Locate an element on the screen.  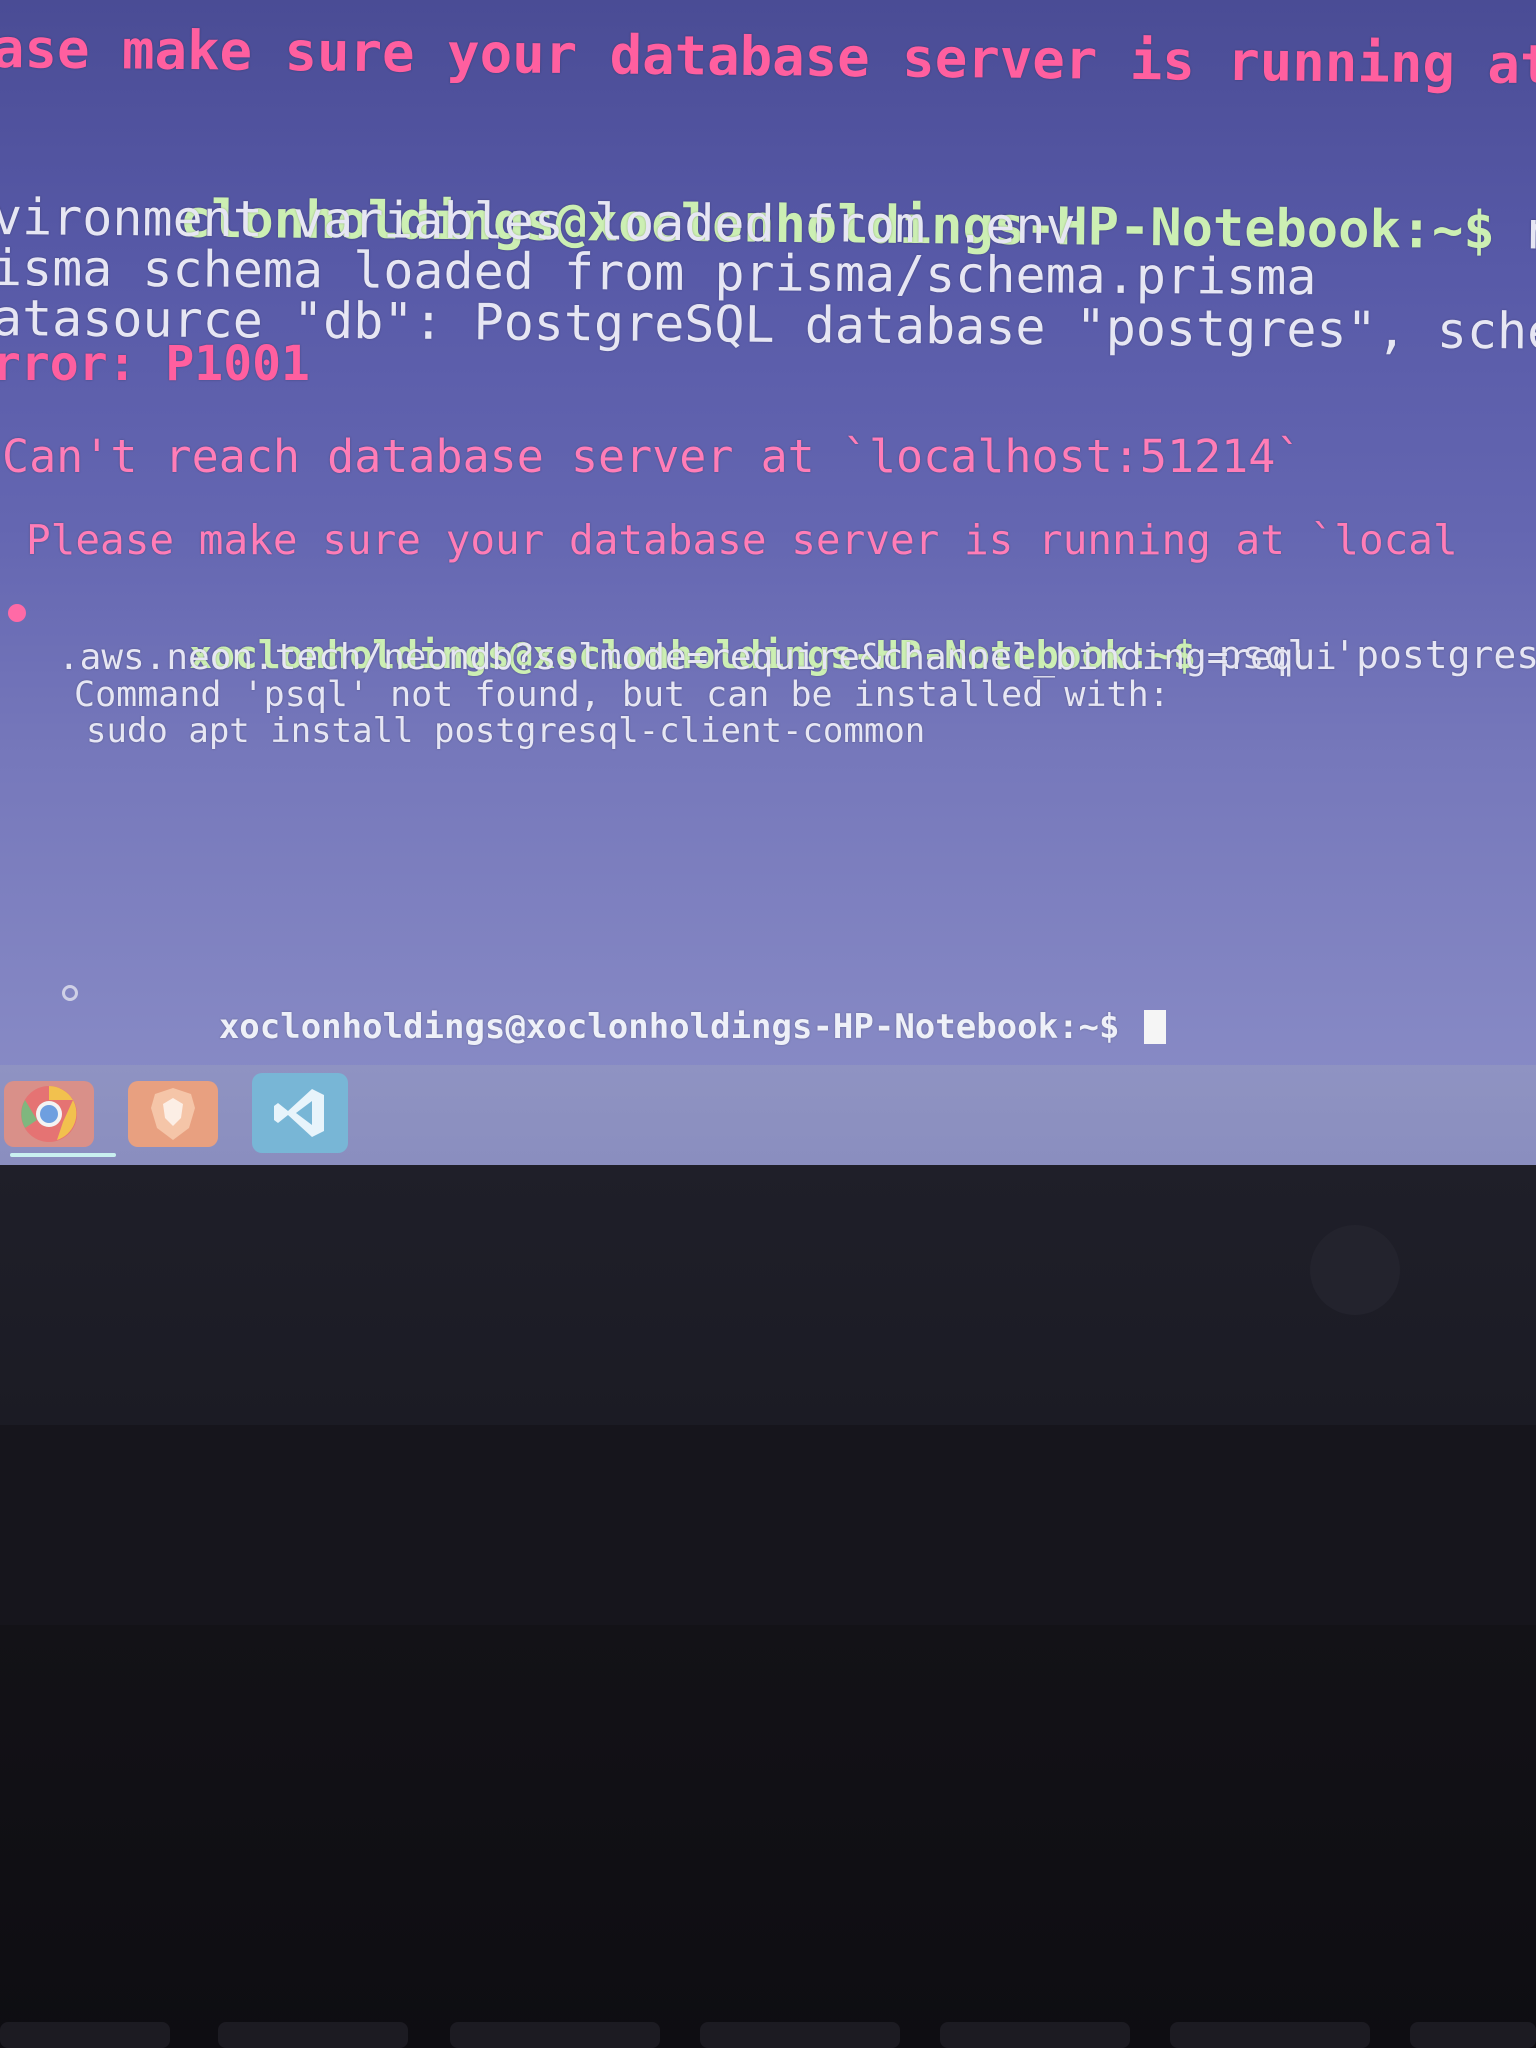
taskbar-app-chrome is located at coordinates (49, 1114).